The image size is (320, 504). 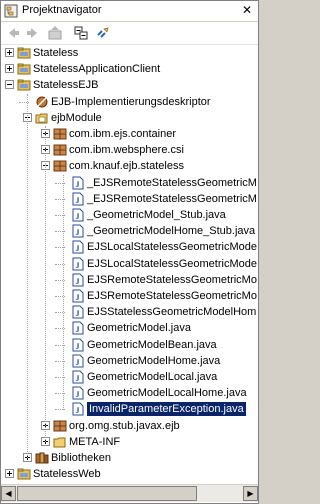 I want to click on tree-item: J GeometricModelLocalHome.java, so click(x=129, y=393).